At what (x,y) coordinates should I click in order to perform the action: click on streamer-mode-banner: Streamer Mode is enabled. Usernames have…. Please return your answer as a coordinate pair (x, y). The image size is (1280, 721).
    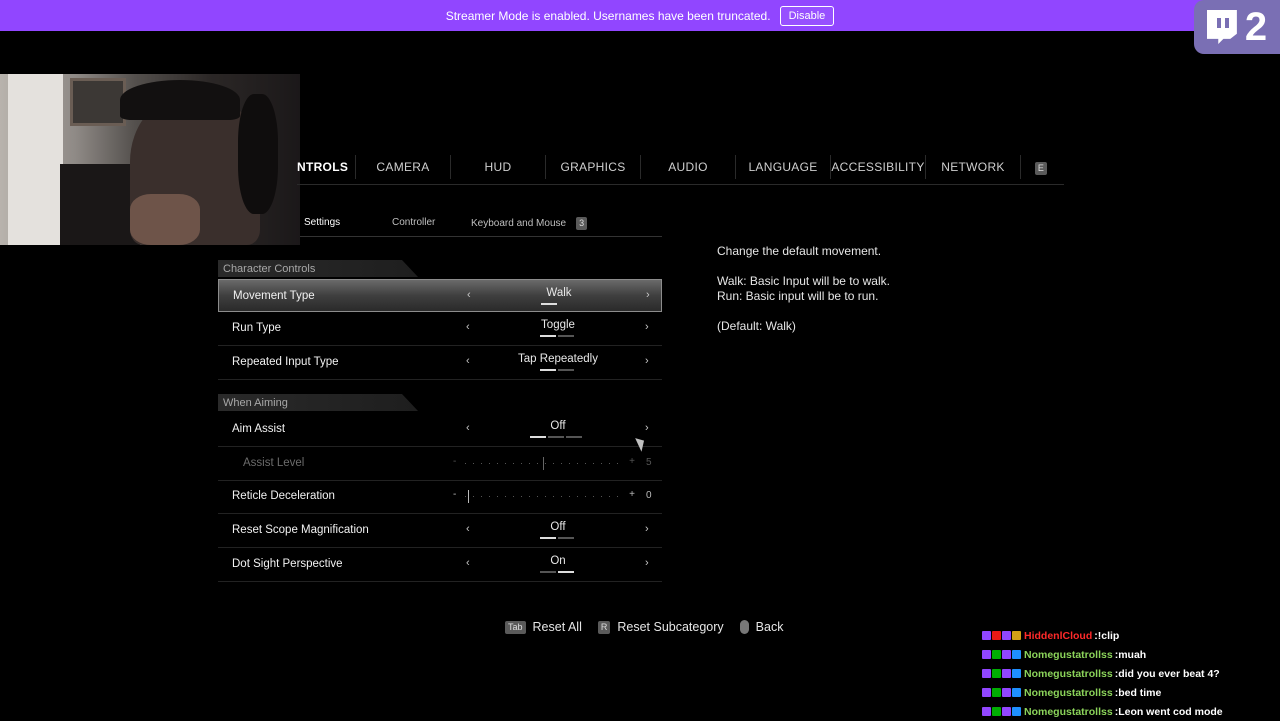
    Looking at the image, I should click on (640, 15).